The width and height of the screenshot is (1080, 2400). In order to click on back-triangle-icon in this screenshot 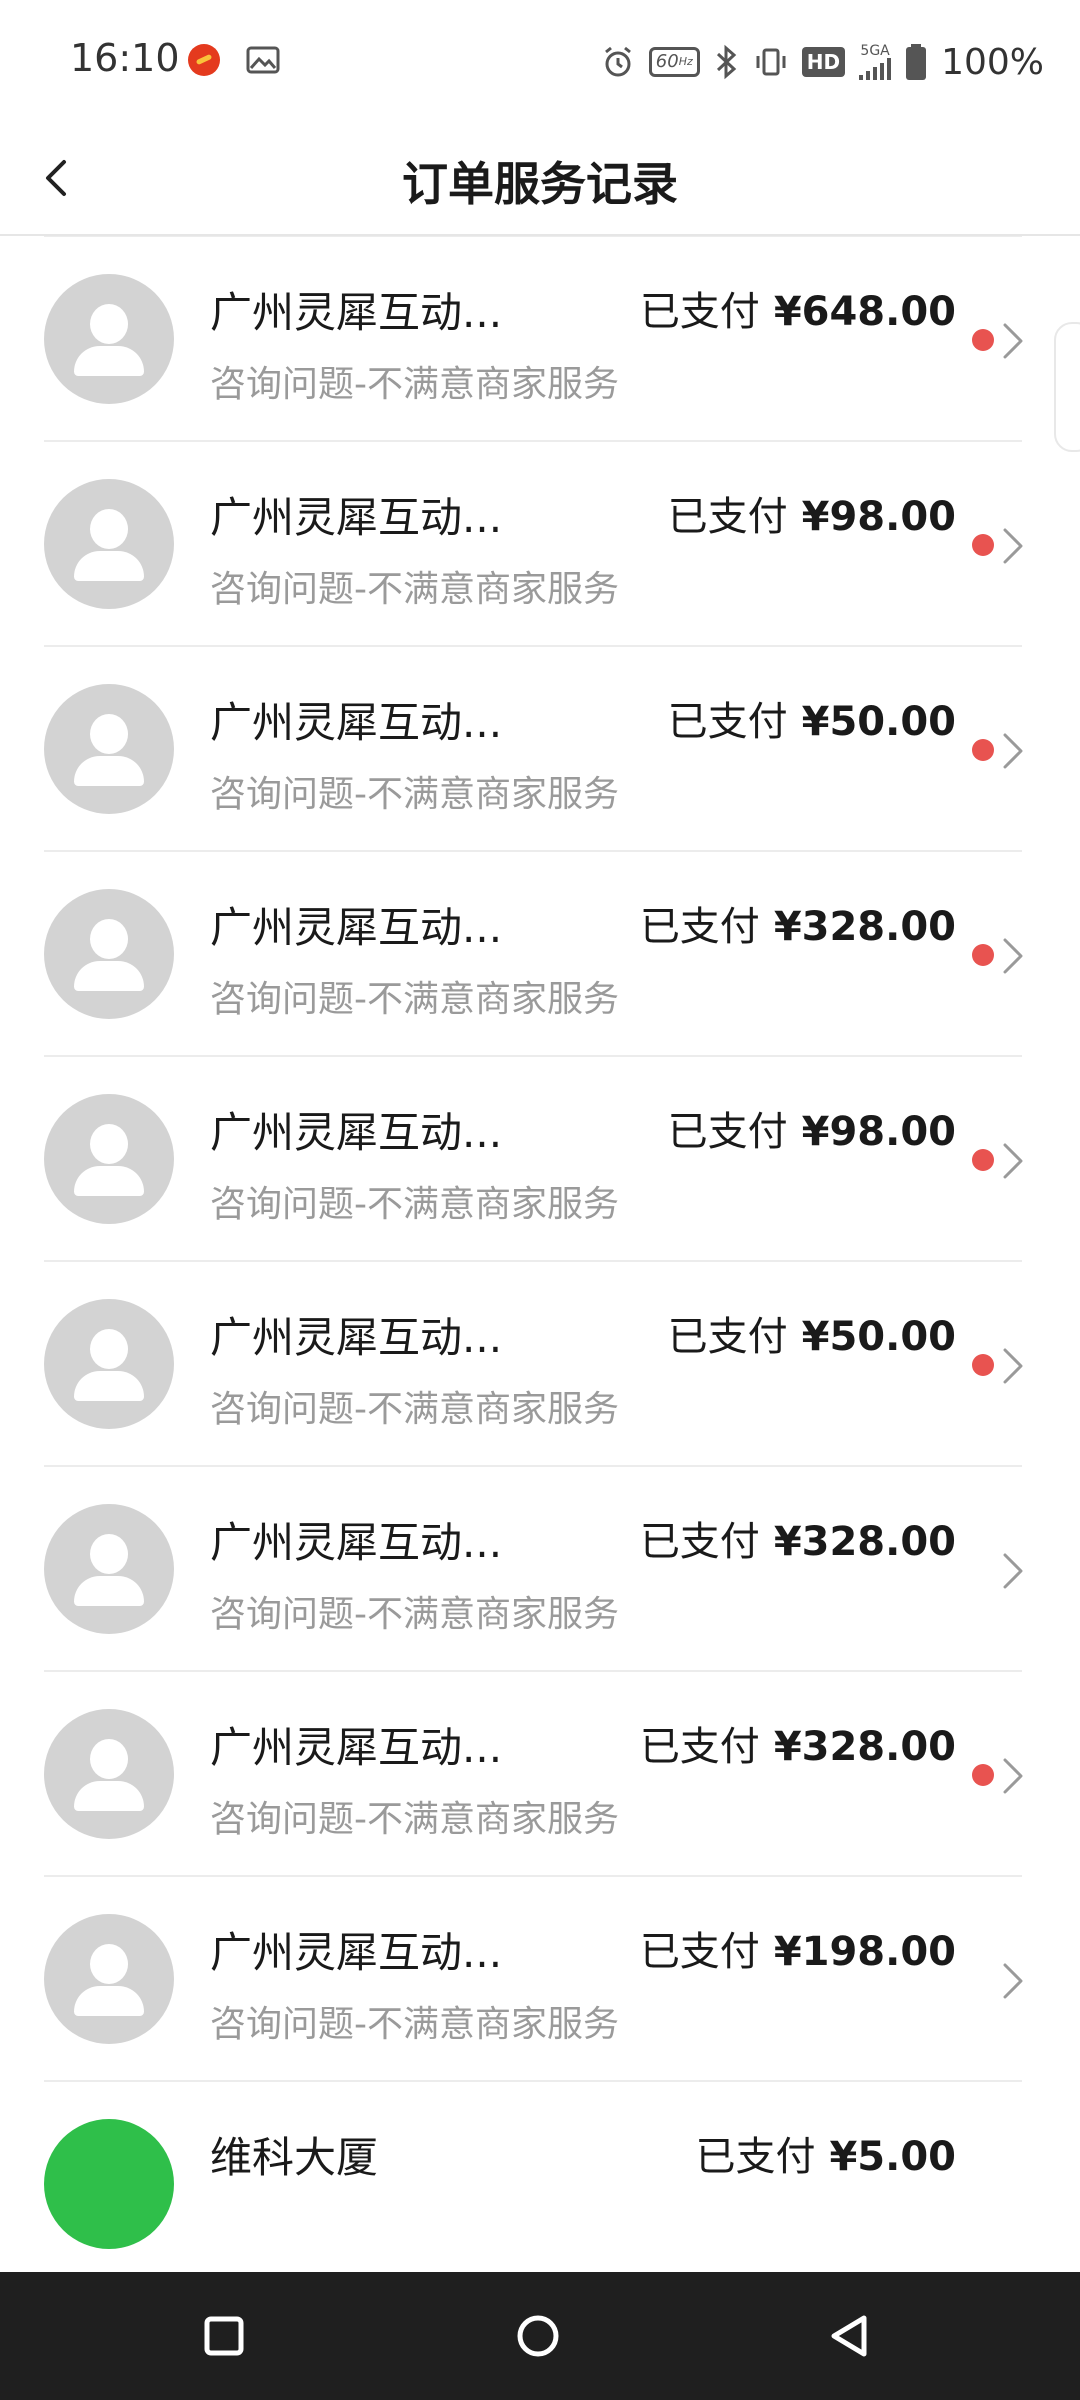, I will do `click(849, 2336)`.